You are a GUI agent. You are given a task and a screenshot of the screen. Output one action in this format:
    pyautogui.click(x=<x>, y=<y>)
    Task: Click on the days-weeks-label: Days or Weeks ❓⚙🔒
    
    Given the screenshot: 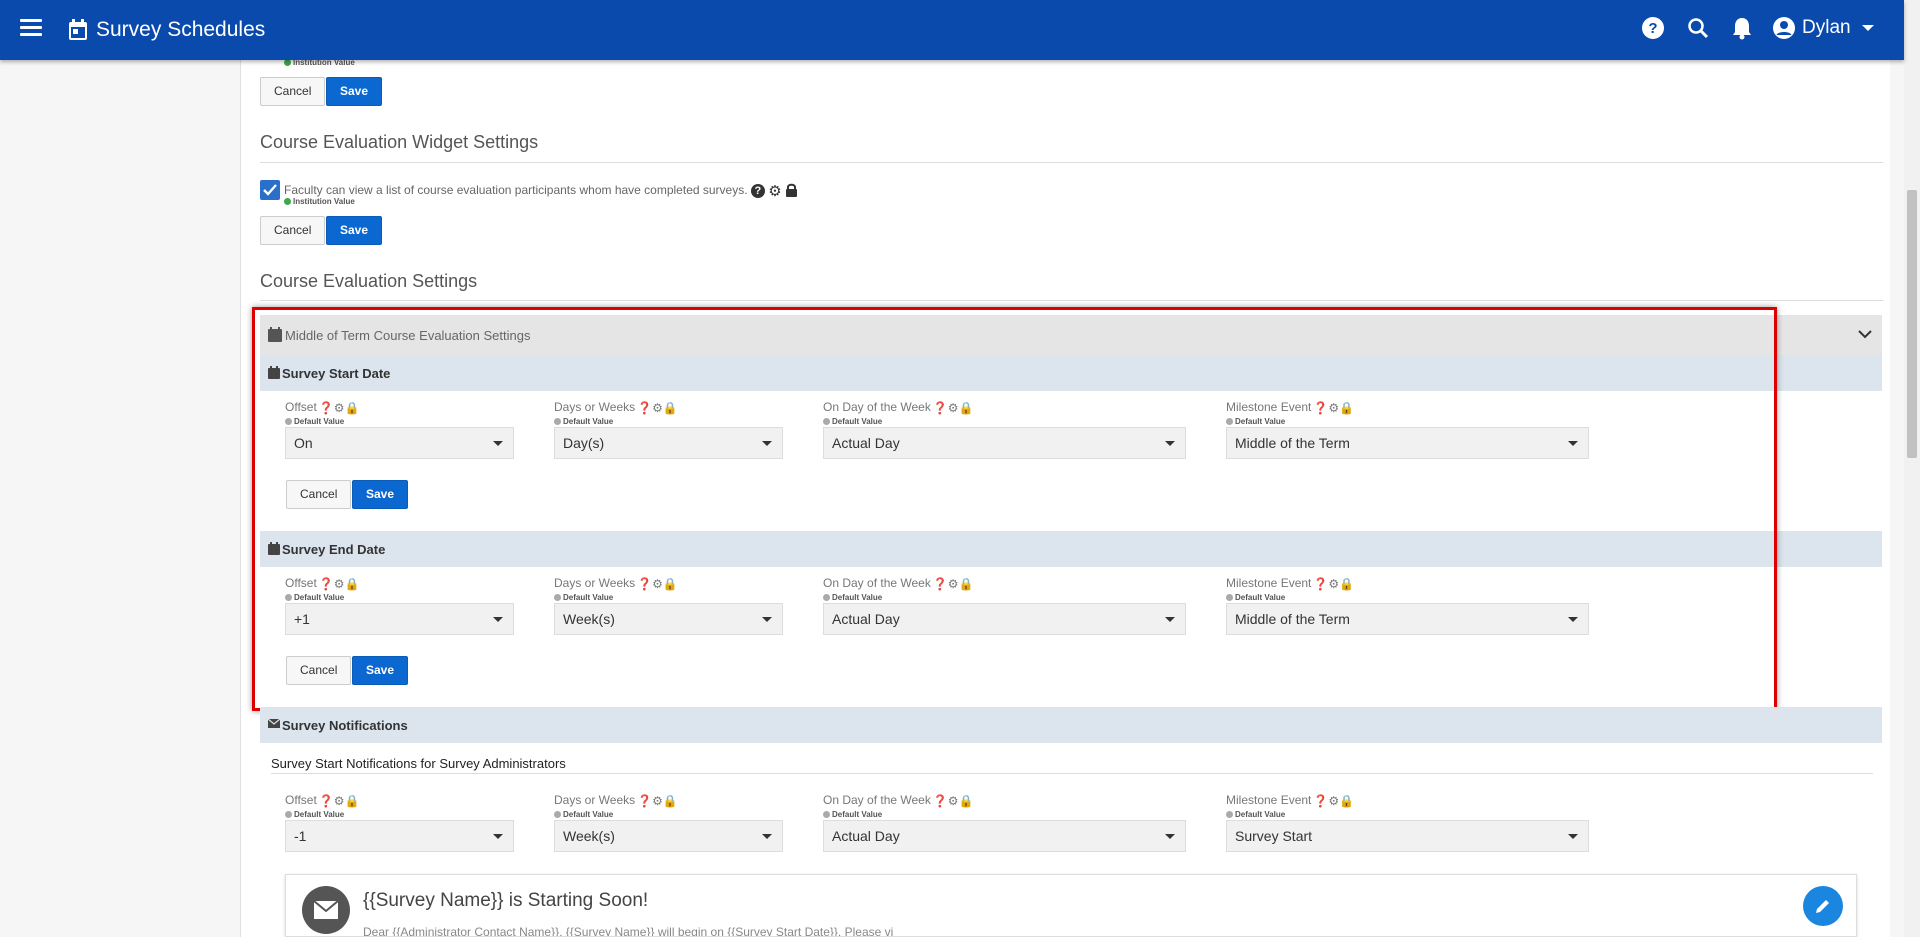 What is the action you would take?
    pyautogui.click(x=616, y=800)
    